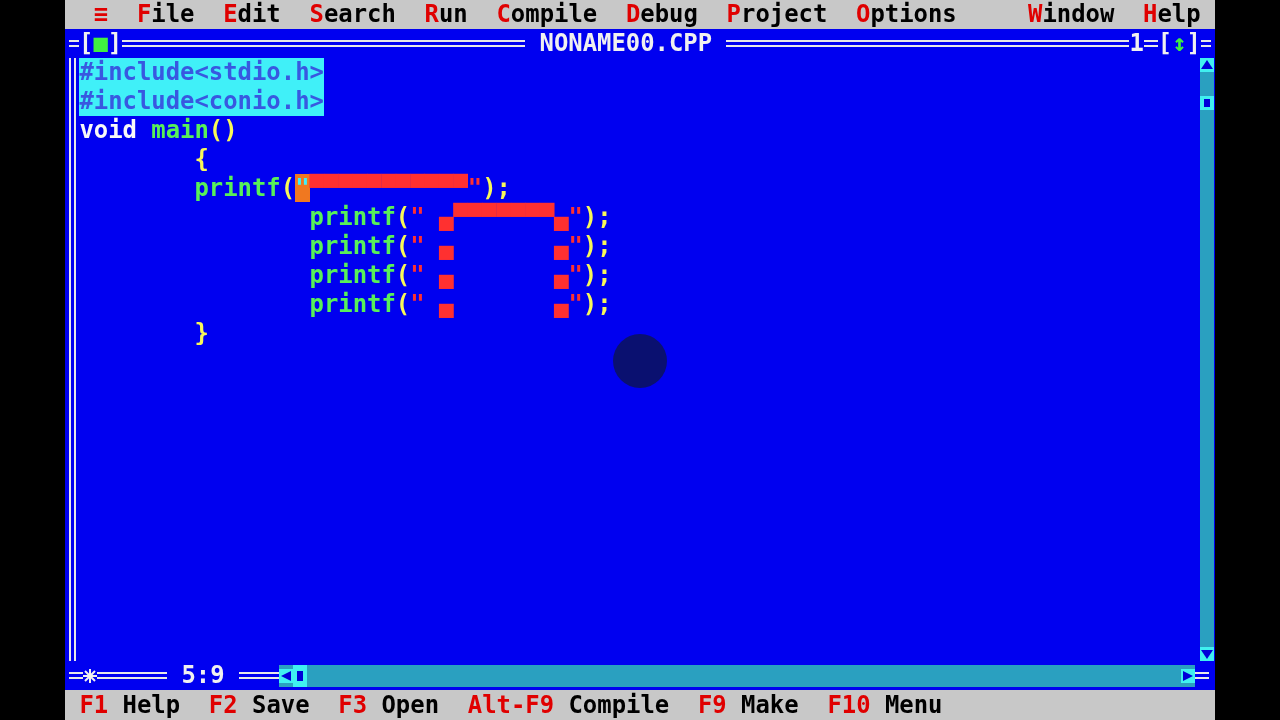  I want to click on menu-item: Edit, so click(252, 14).